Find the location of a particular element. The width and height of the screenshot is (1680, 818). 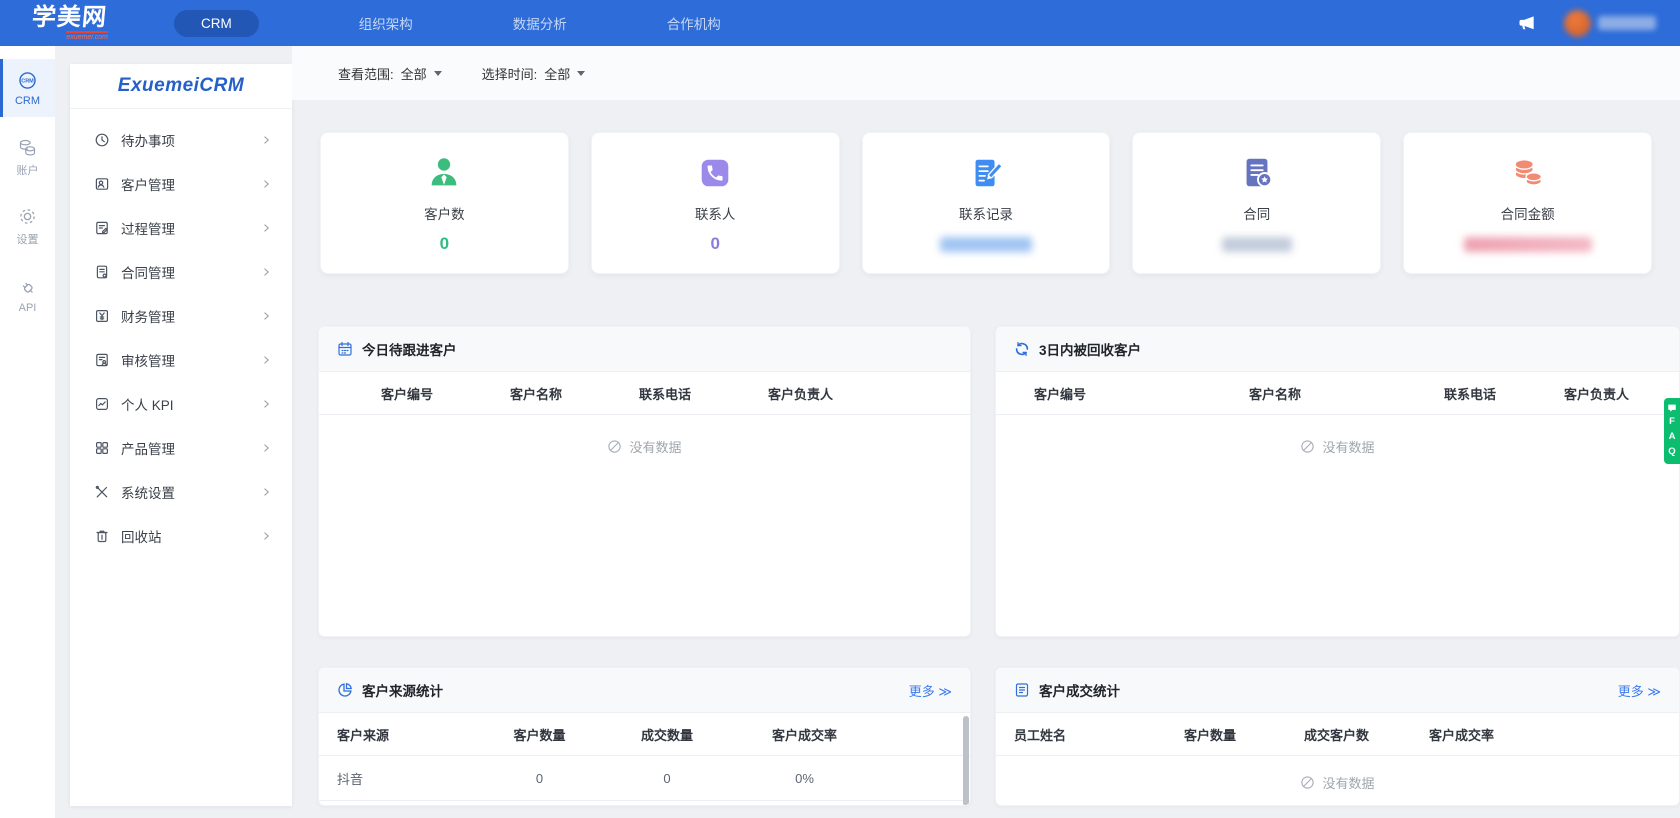

vertical-scrollbar is located at coordinates (966, 760).